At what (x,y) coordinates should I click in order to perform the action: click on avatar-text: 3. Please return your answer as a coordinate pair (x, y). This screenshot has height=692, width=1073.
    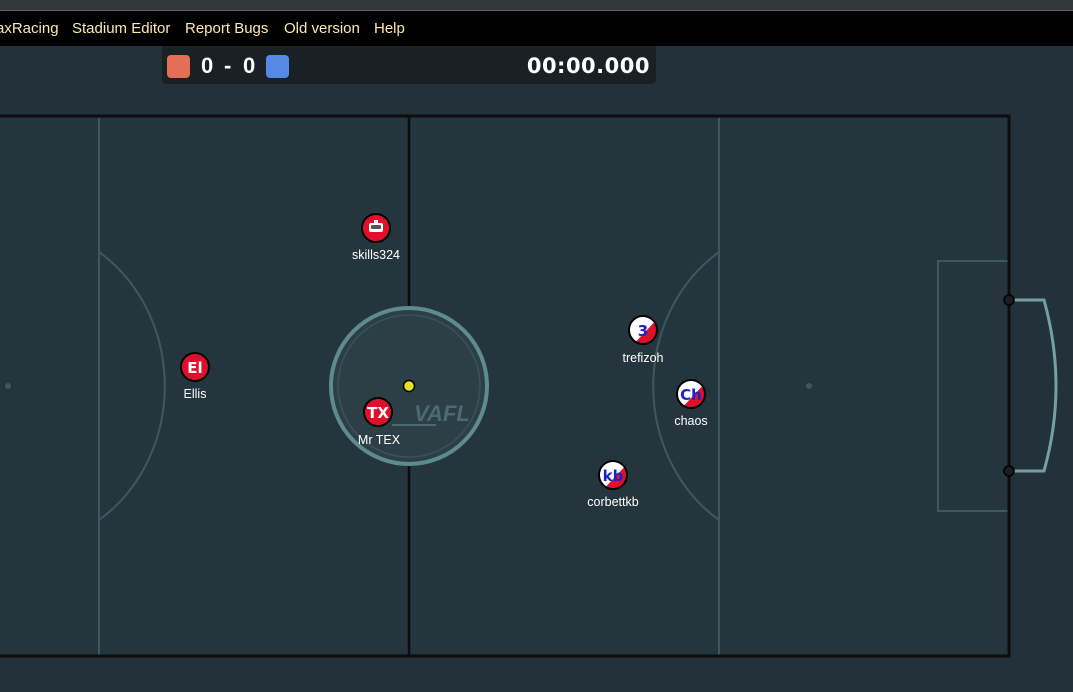
    Looking at the image, I should click on (643, 331).